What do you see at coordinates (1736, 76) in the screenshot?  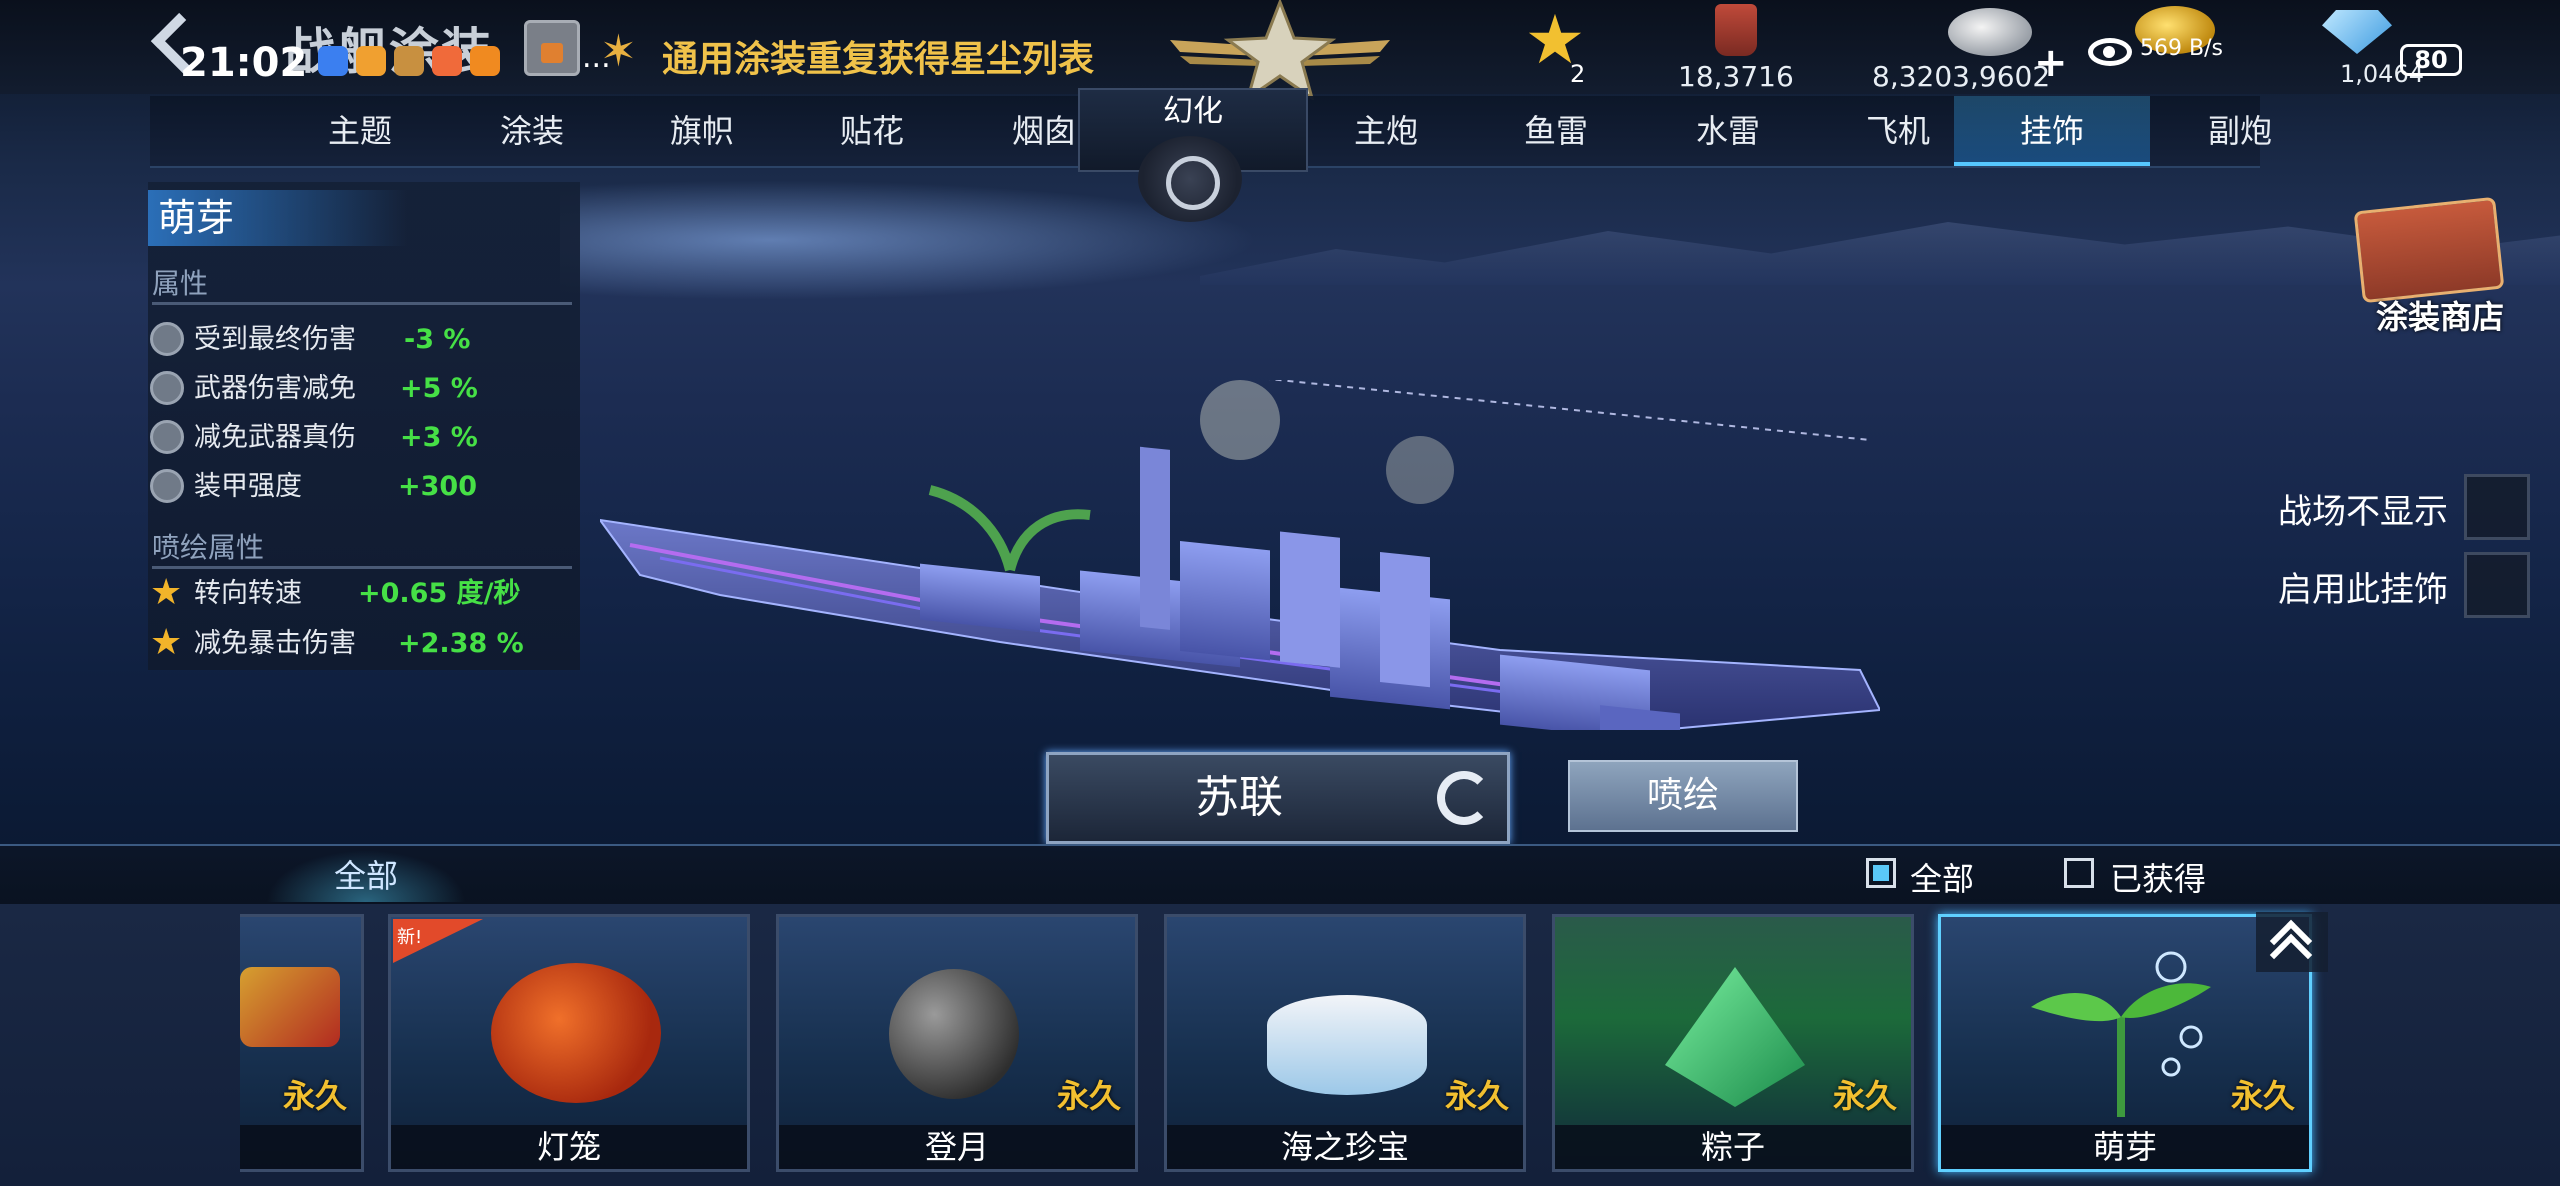 I see `paint-currency-count: 18,3716` at bounding box center [1736, 76].